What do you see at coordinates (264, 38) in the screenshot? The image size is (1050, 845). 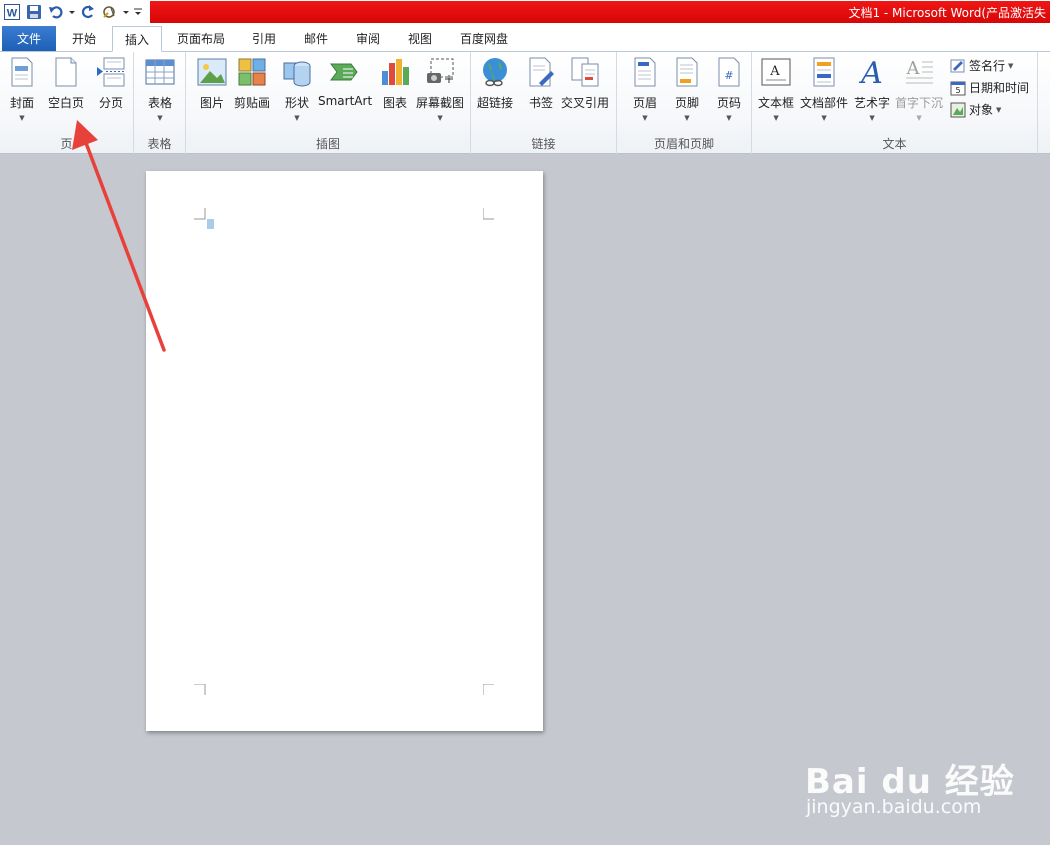 I see `tab-references: 引用` at bounding box center [264, 38].